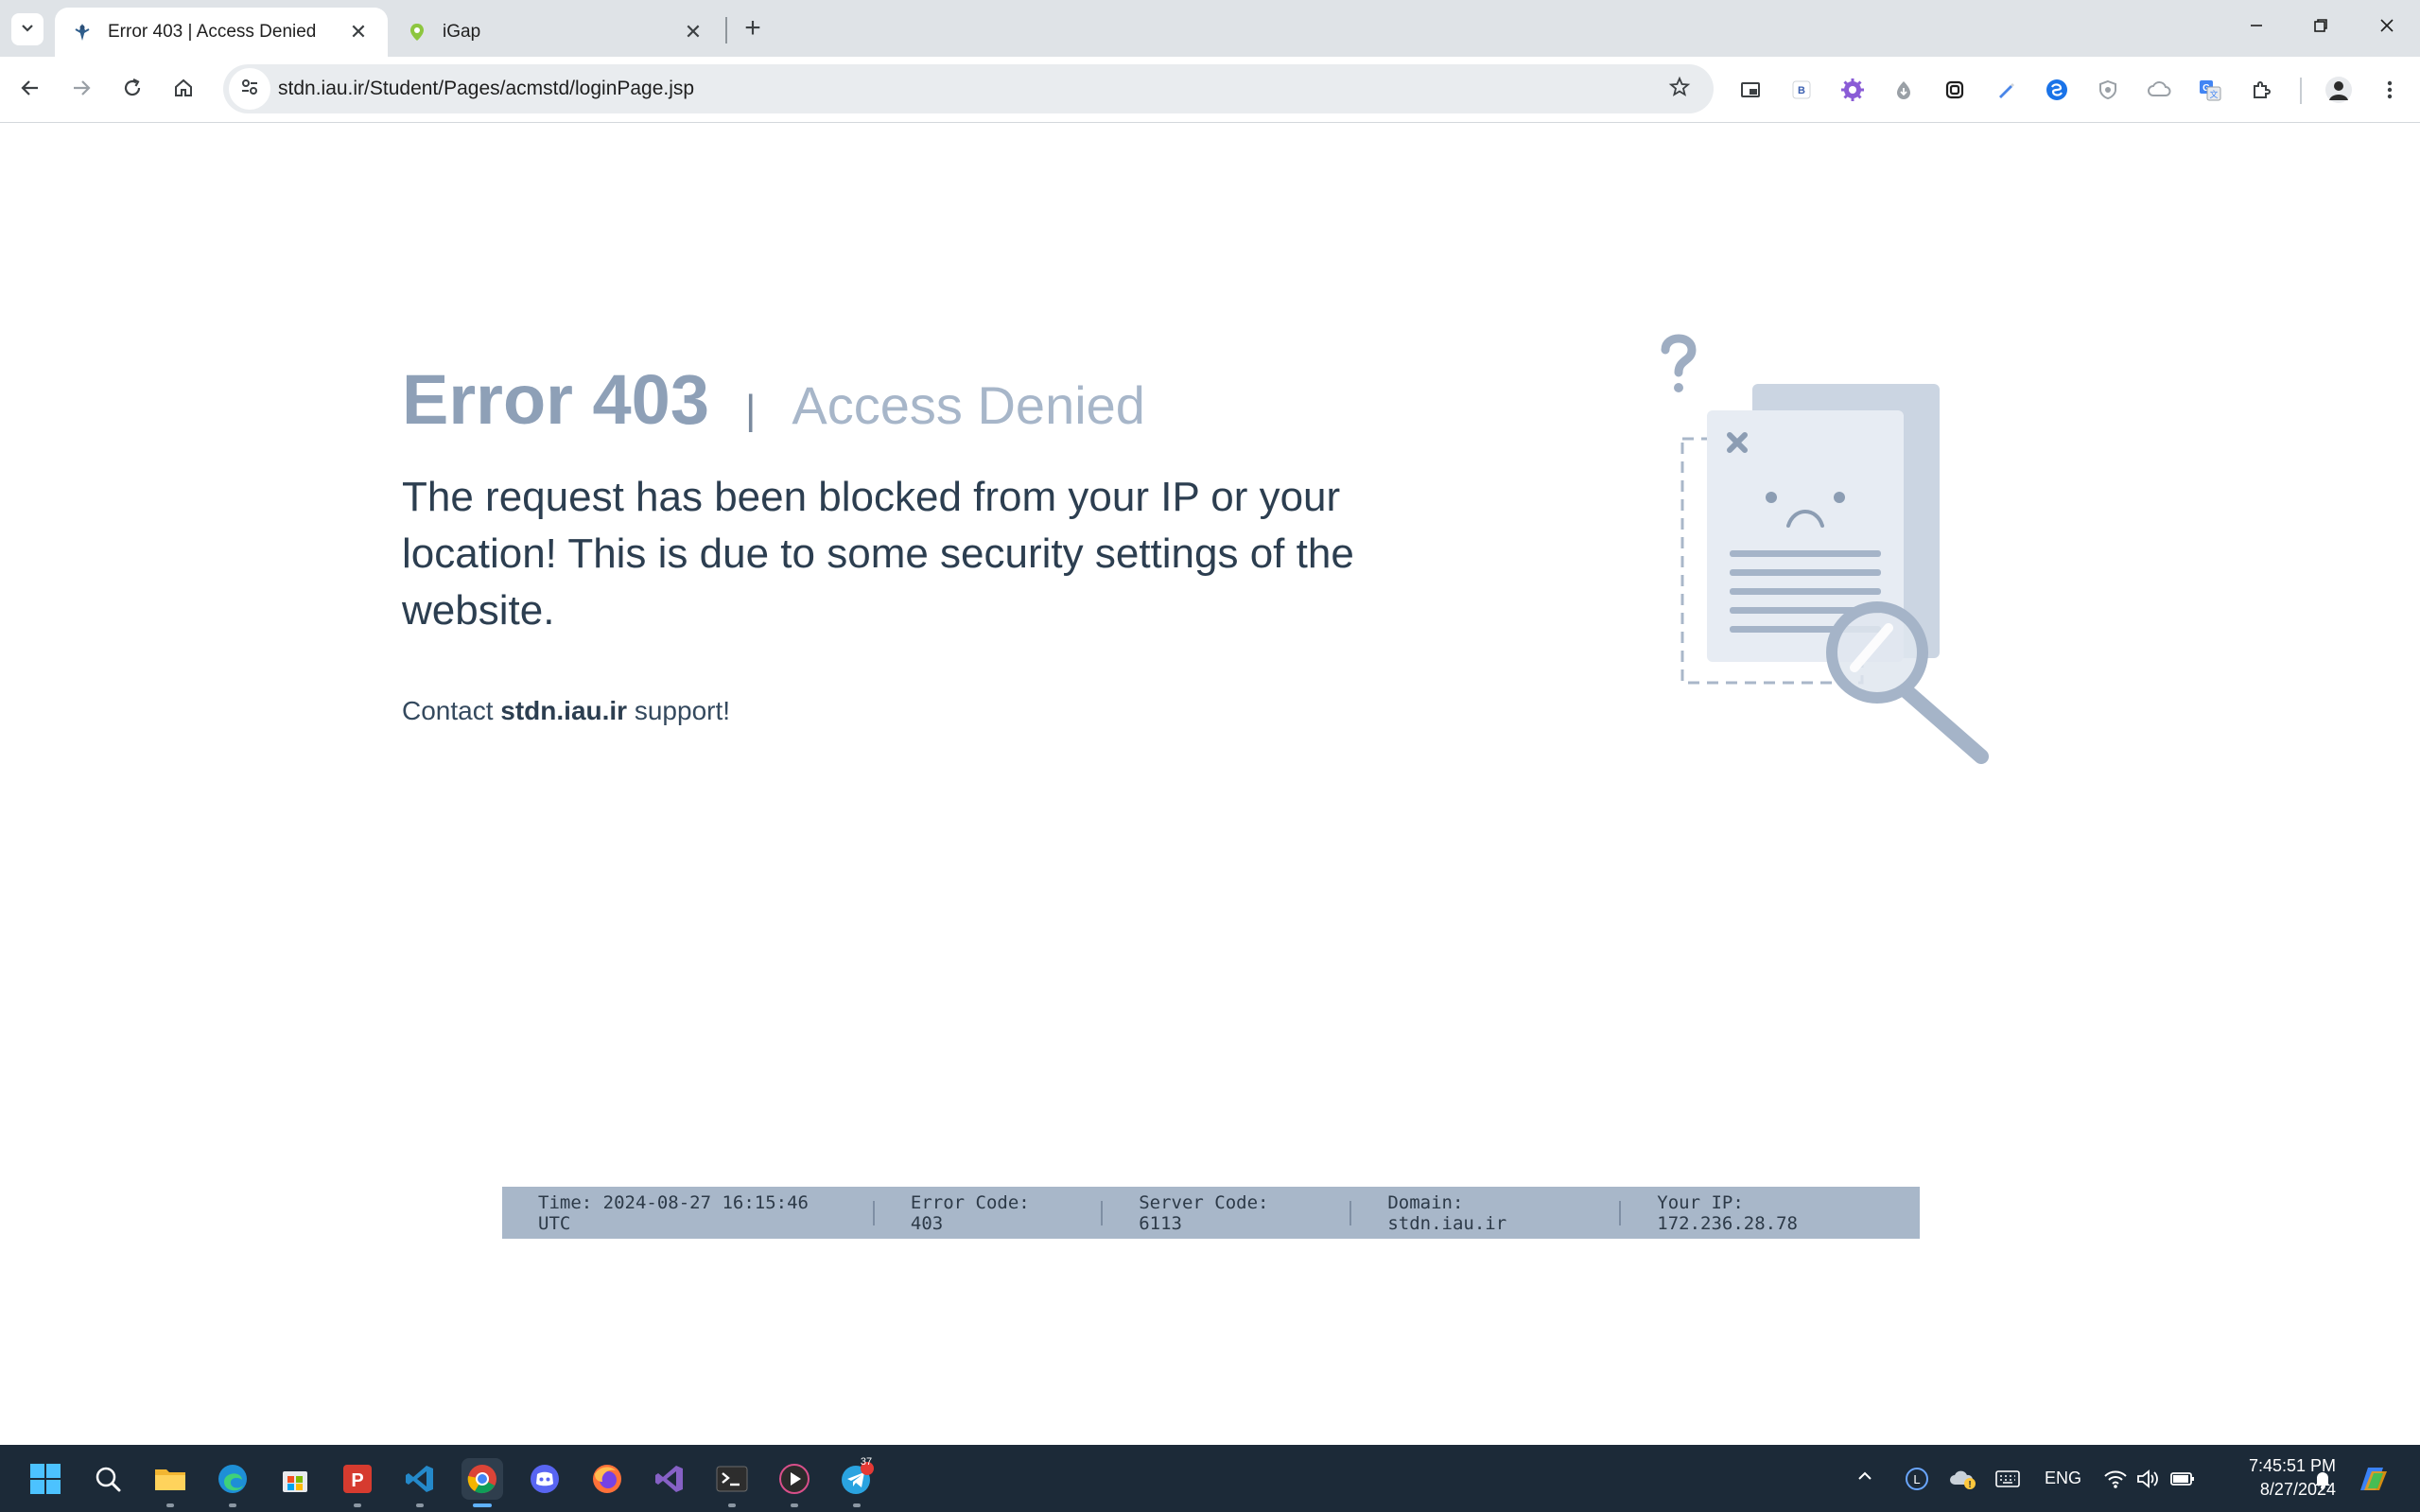 This screenshot has width=2420, height=1512. I want to click on home-button, so click(183, 90).